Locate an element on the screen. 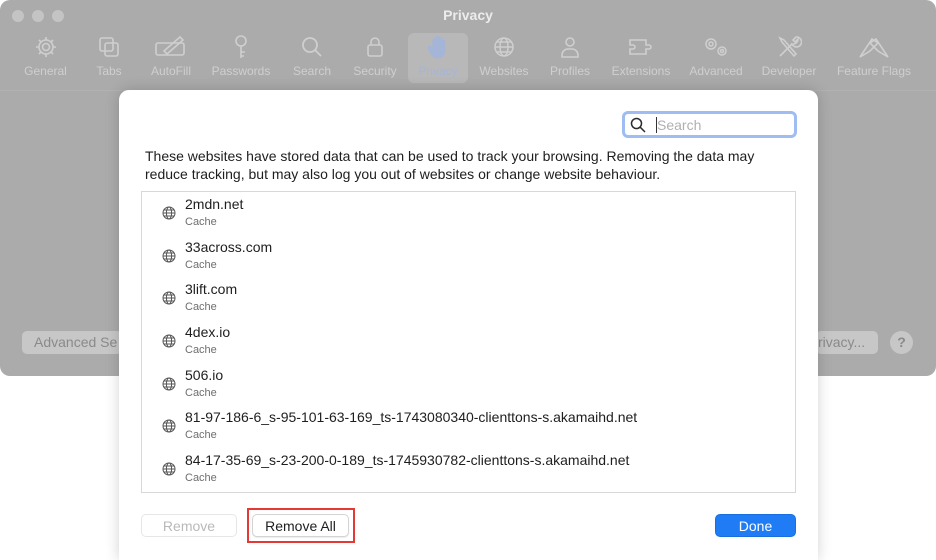  tab-tabs: Tabs is located at coordinates (109, 58).